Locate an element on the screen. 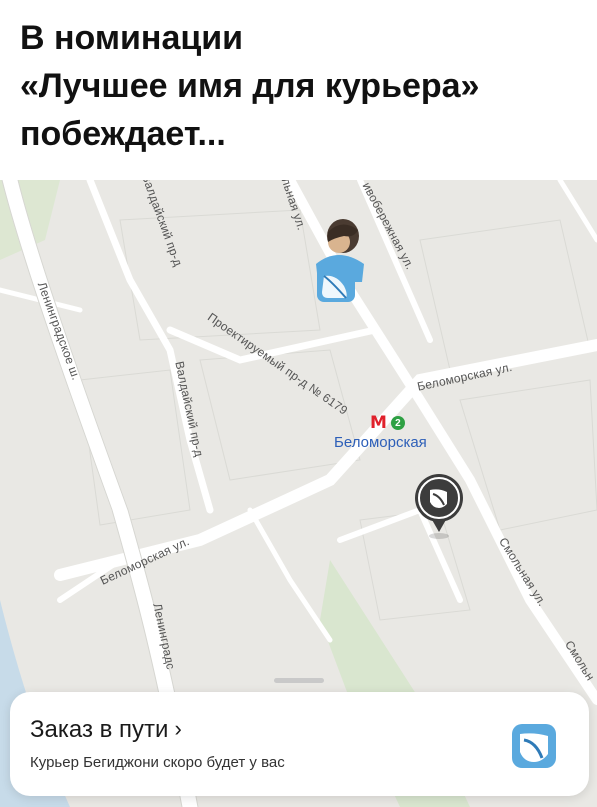  destination-pin-icon is located at coordinates (439, 507).